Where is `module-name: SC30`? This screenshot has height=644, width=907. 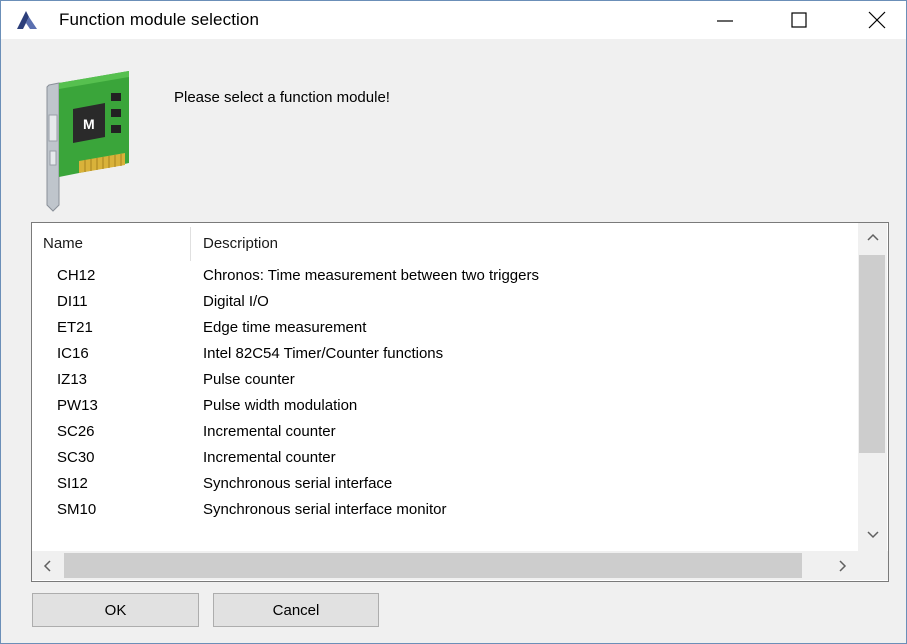
module-name: SC30 is located at coordinates (76, 457).